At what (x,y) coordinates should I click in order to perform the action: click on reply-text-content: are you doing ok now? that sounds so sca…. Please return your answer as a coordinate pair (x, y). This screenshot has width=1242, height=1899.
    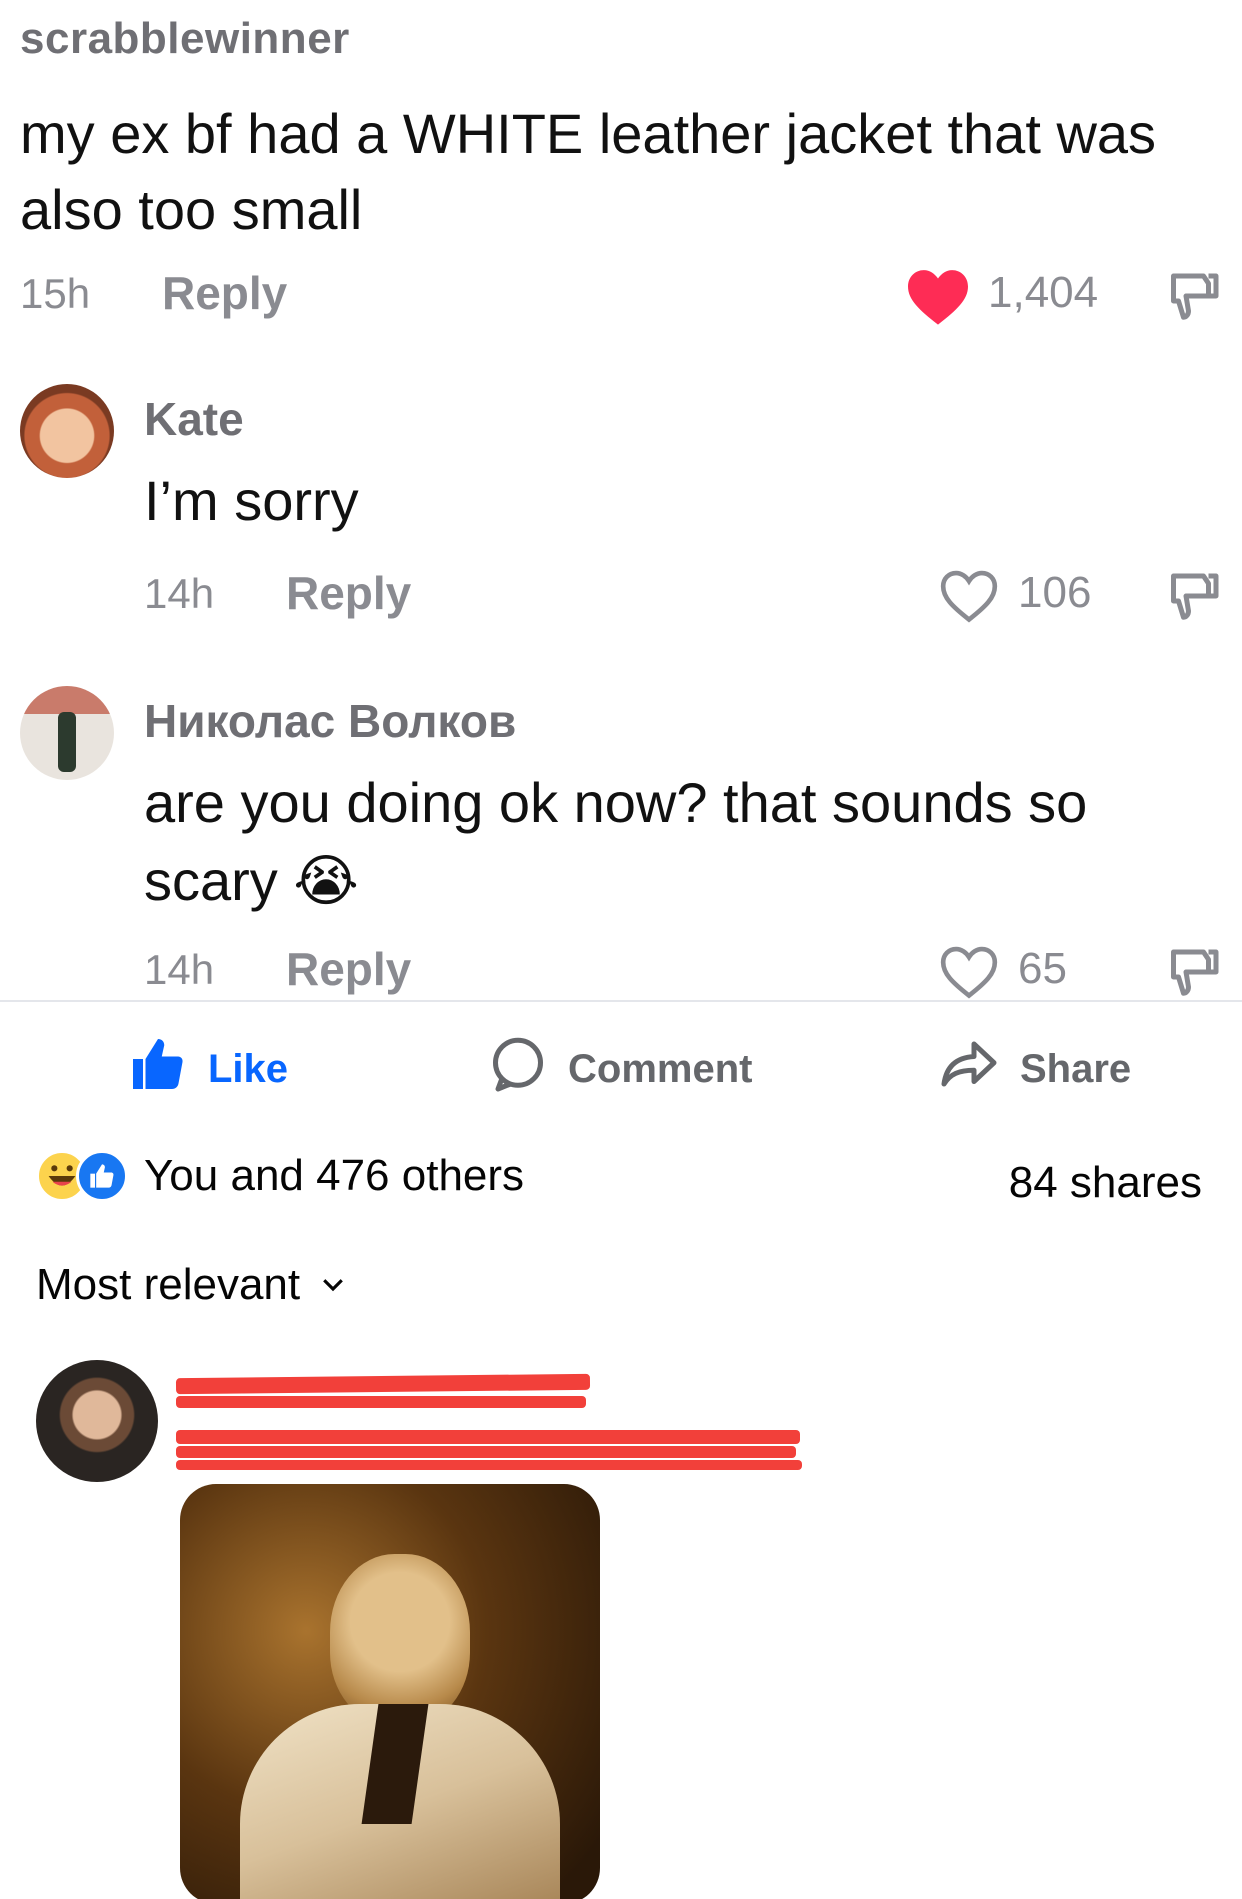
    Looking at the image, I should click on (616, 841).